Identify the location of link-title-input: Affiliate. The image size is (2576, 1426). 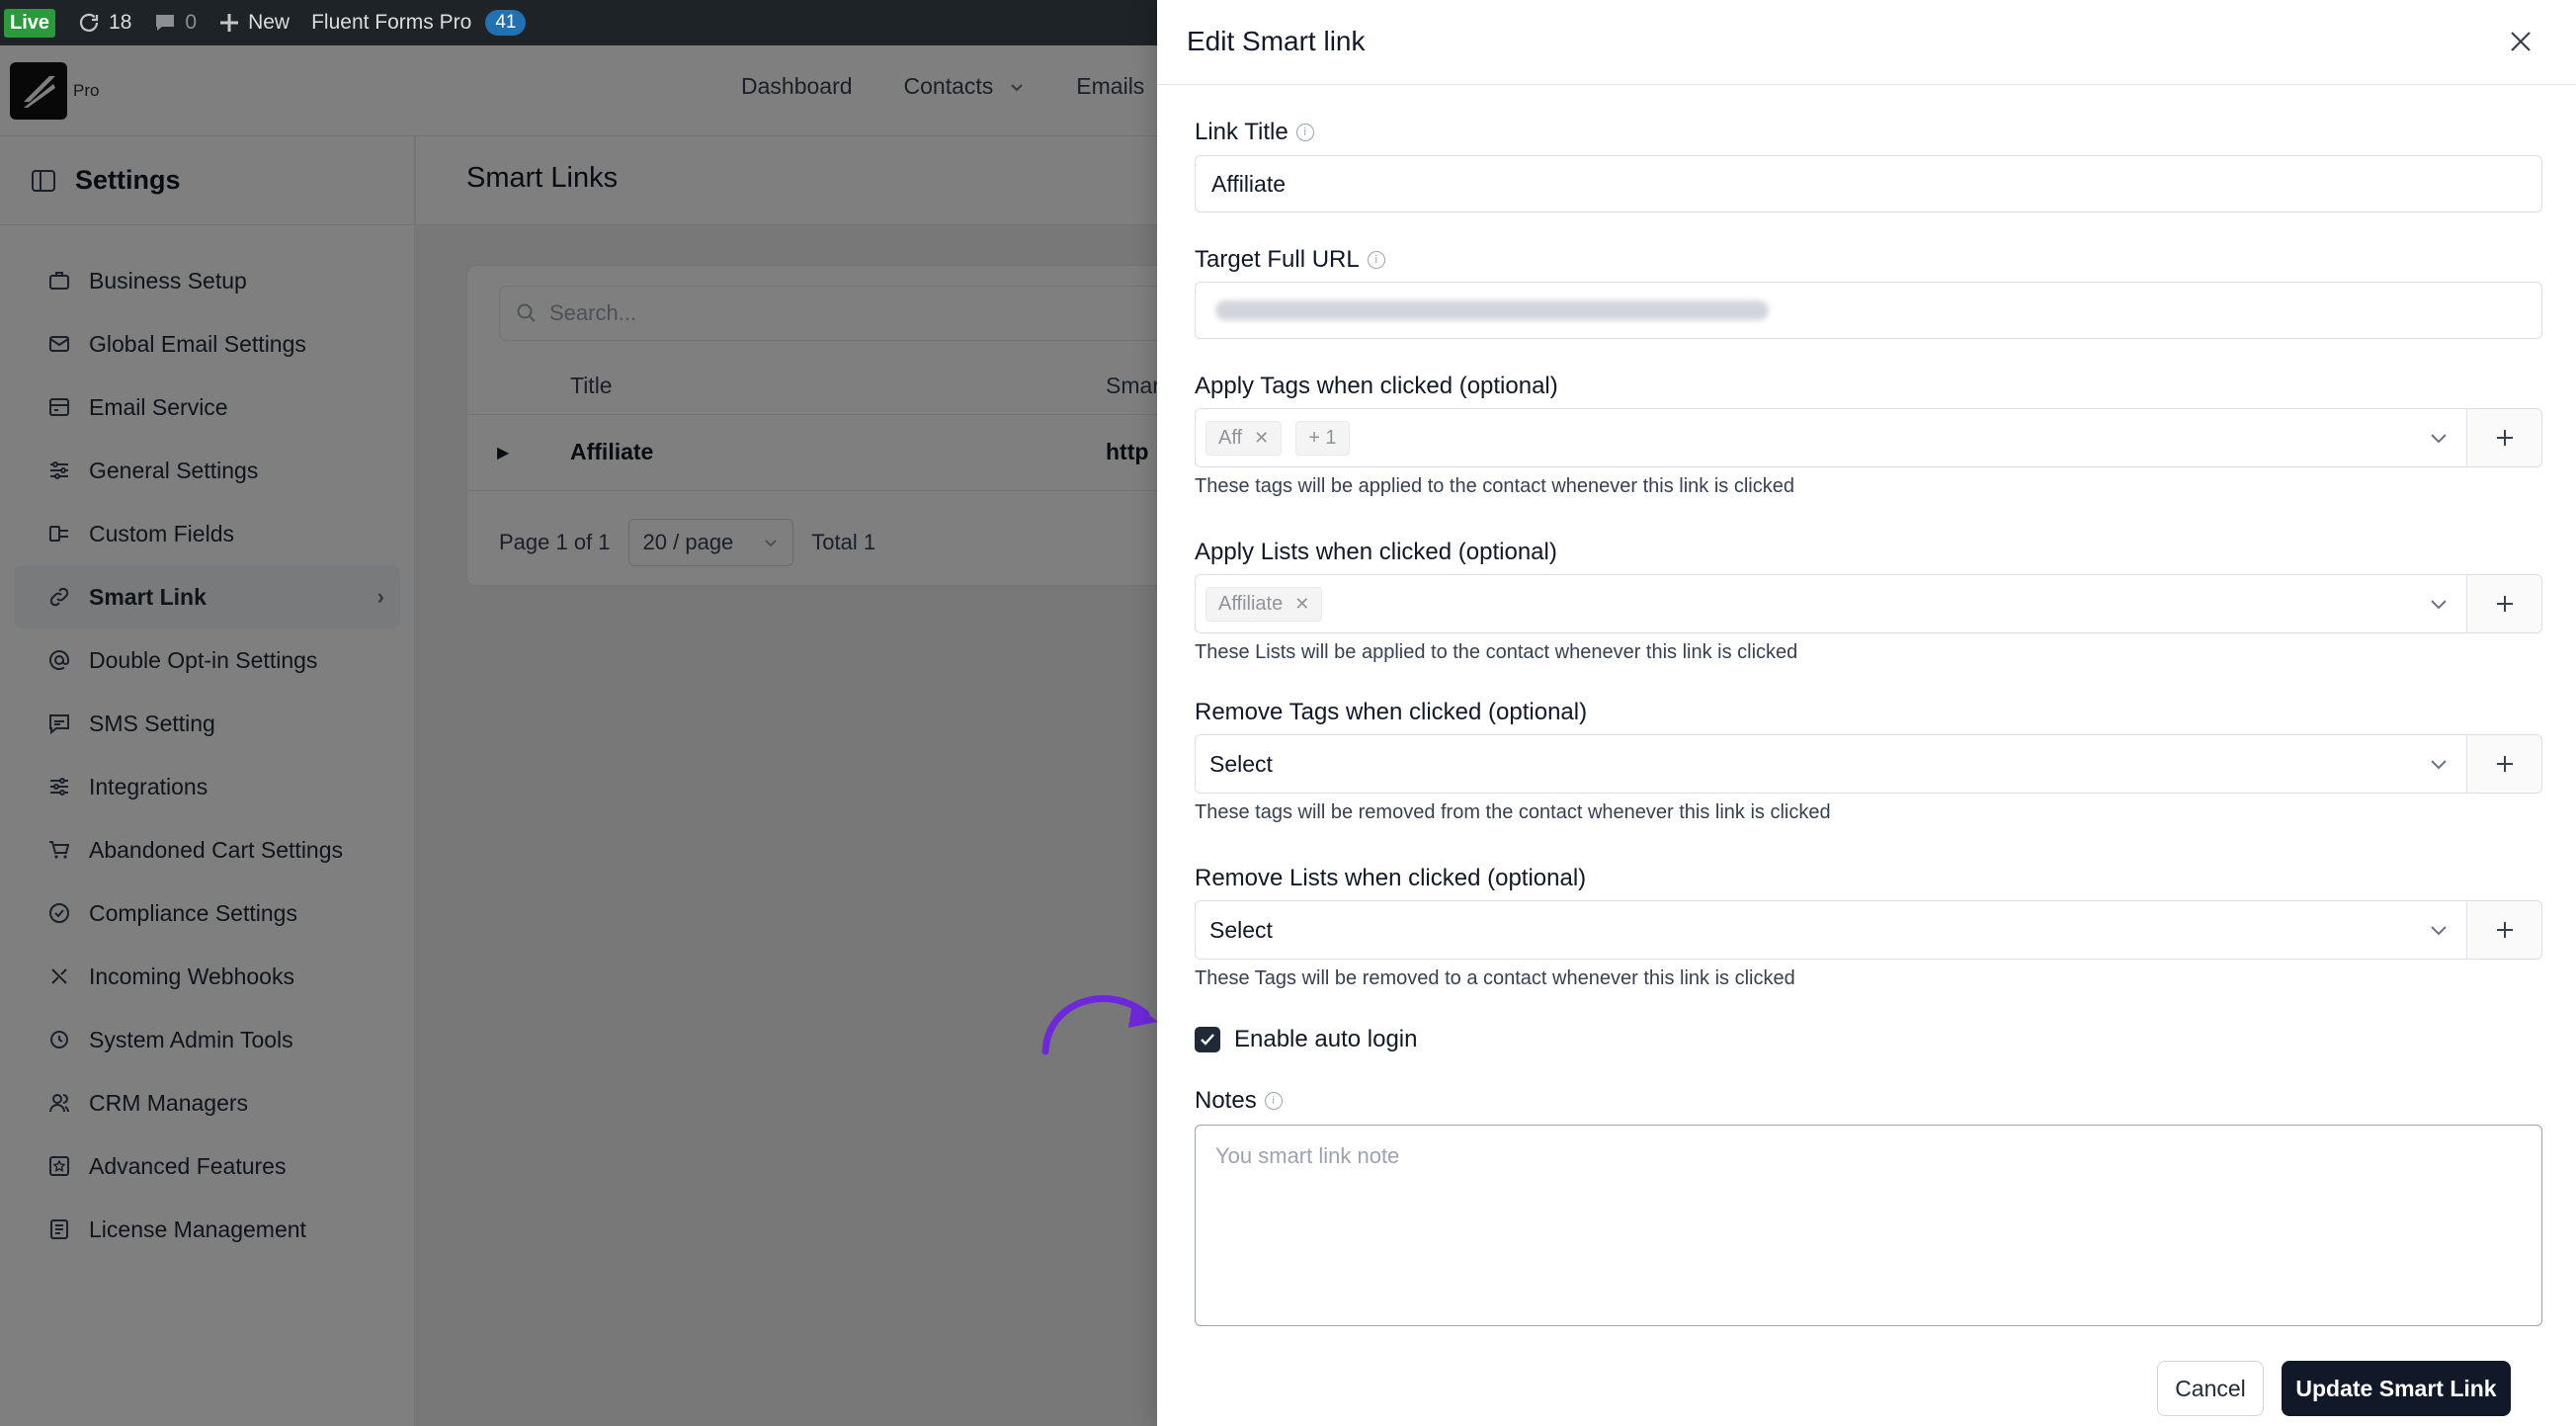
(1868, 183).